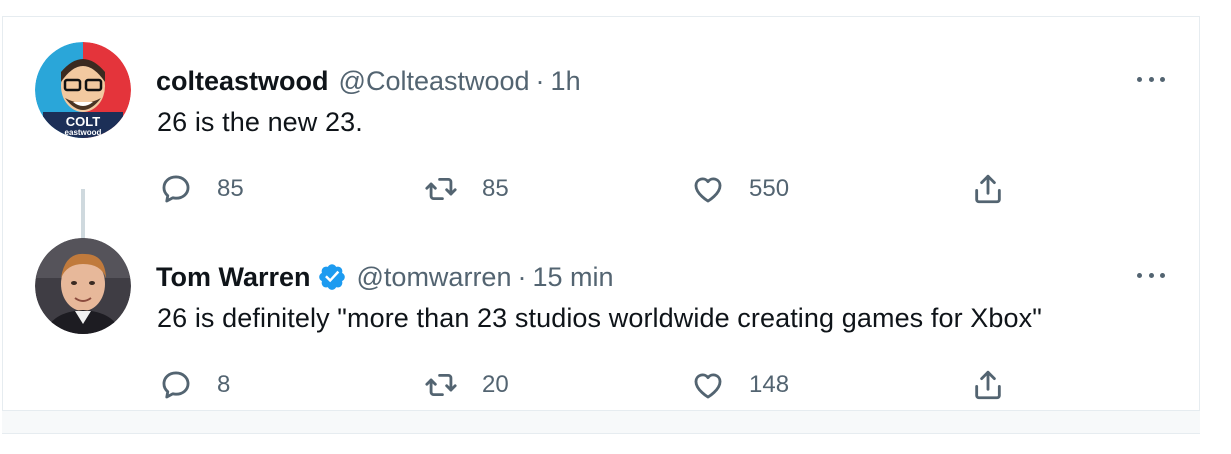  I want to click on section-divider, so click(601, 422).